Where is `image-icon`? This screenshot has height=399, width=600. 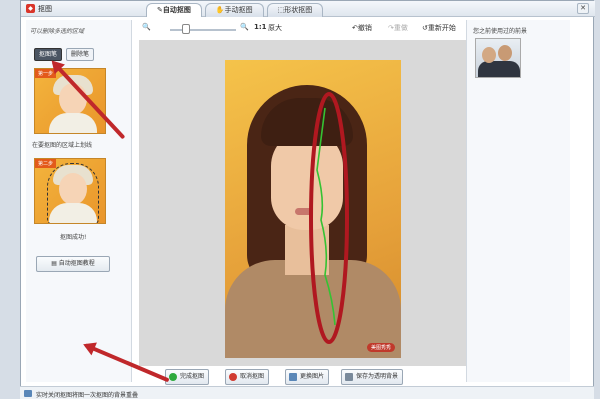 image-icon is located at coordinates (293, 377).